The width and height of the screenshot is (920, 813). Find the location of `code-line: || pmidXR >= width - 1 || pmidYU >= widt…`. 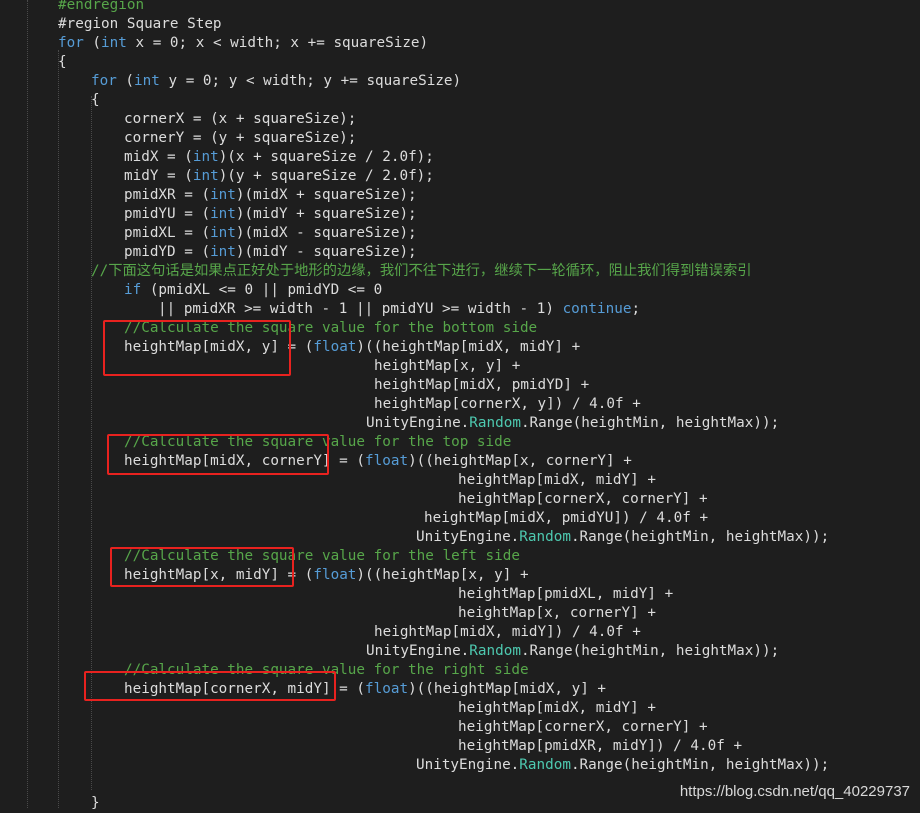

code-line: || pmidXR >= width - 1 || pmidYU >= widt… is located at coordinates (399, 309).